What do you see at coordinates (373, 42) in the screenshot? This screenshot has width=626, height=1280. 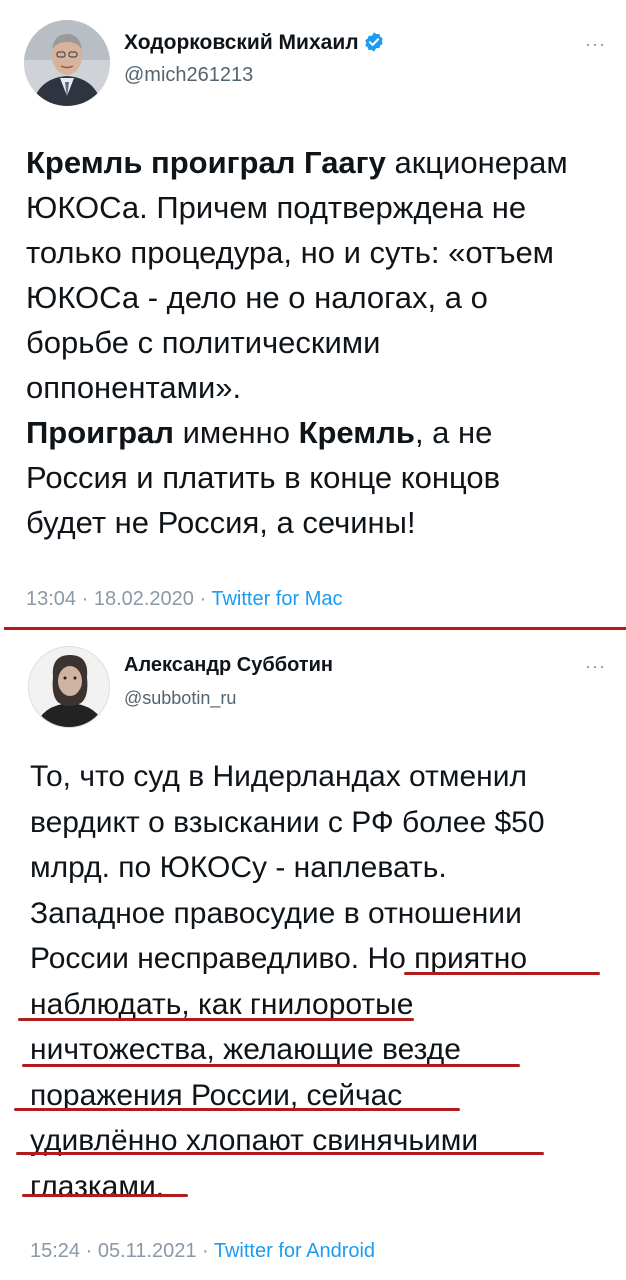 I see `verified-badge-icon` at bounding box center [373, 42].